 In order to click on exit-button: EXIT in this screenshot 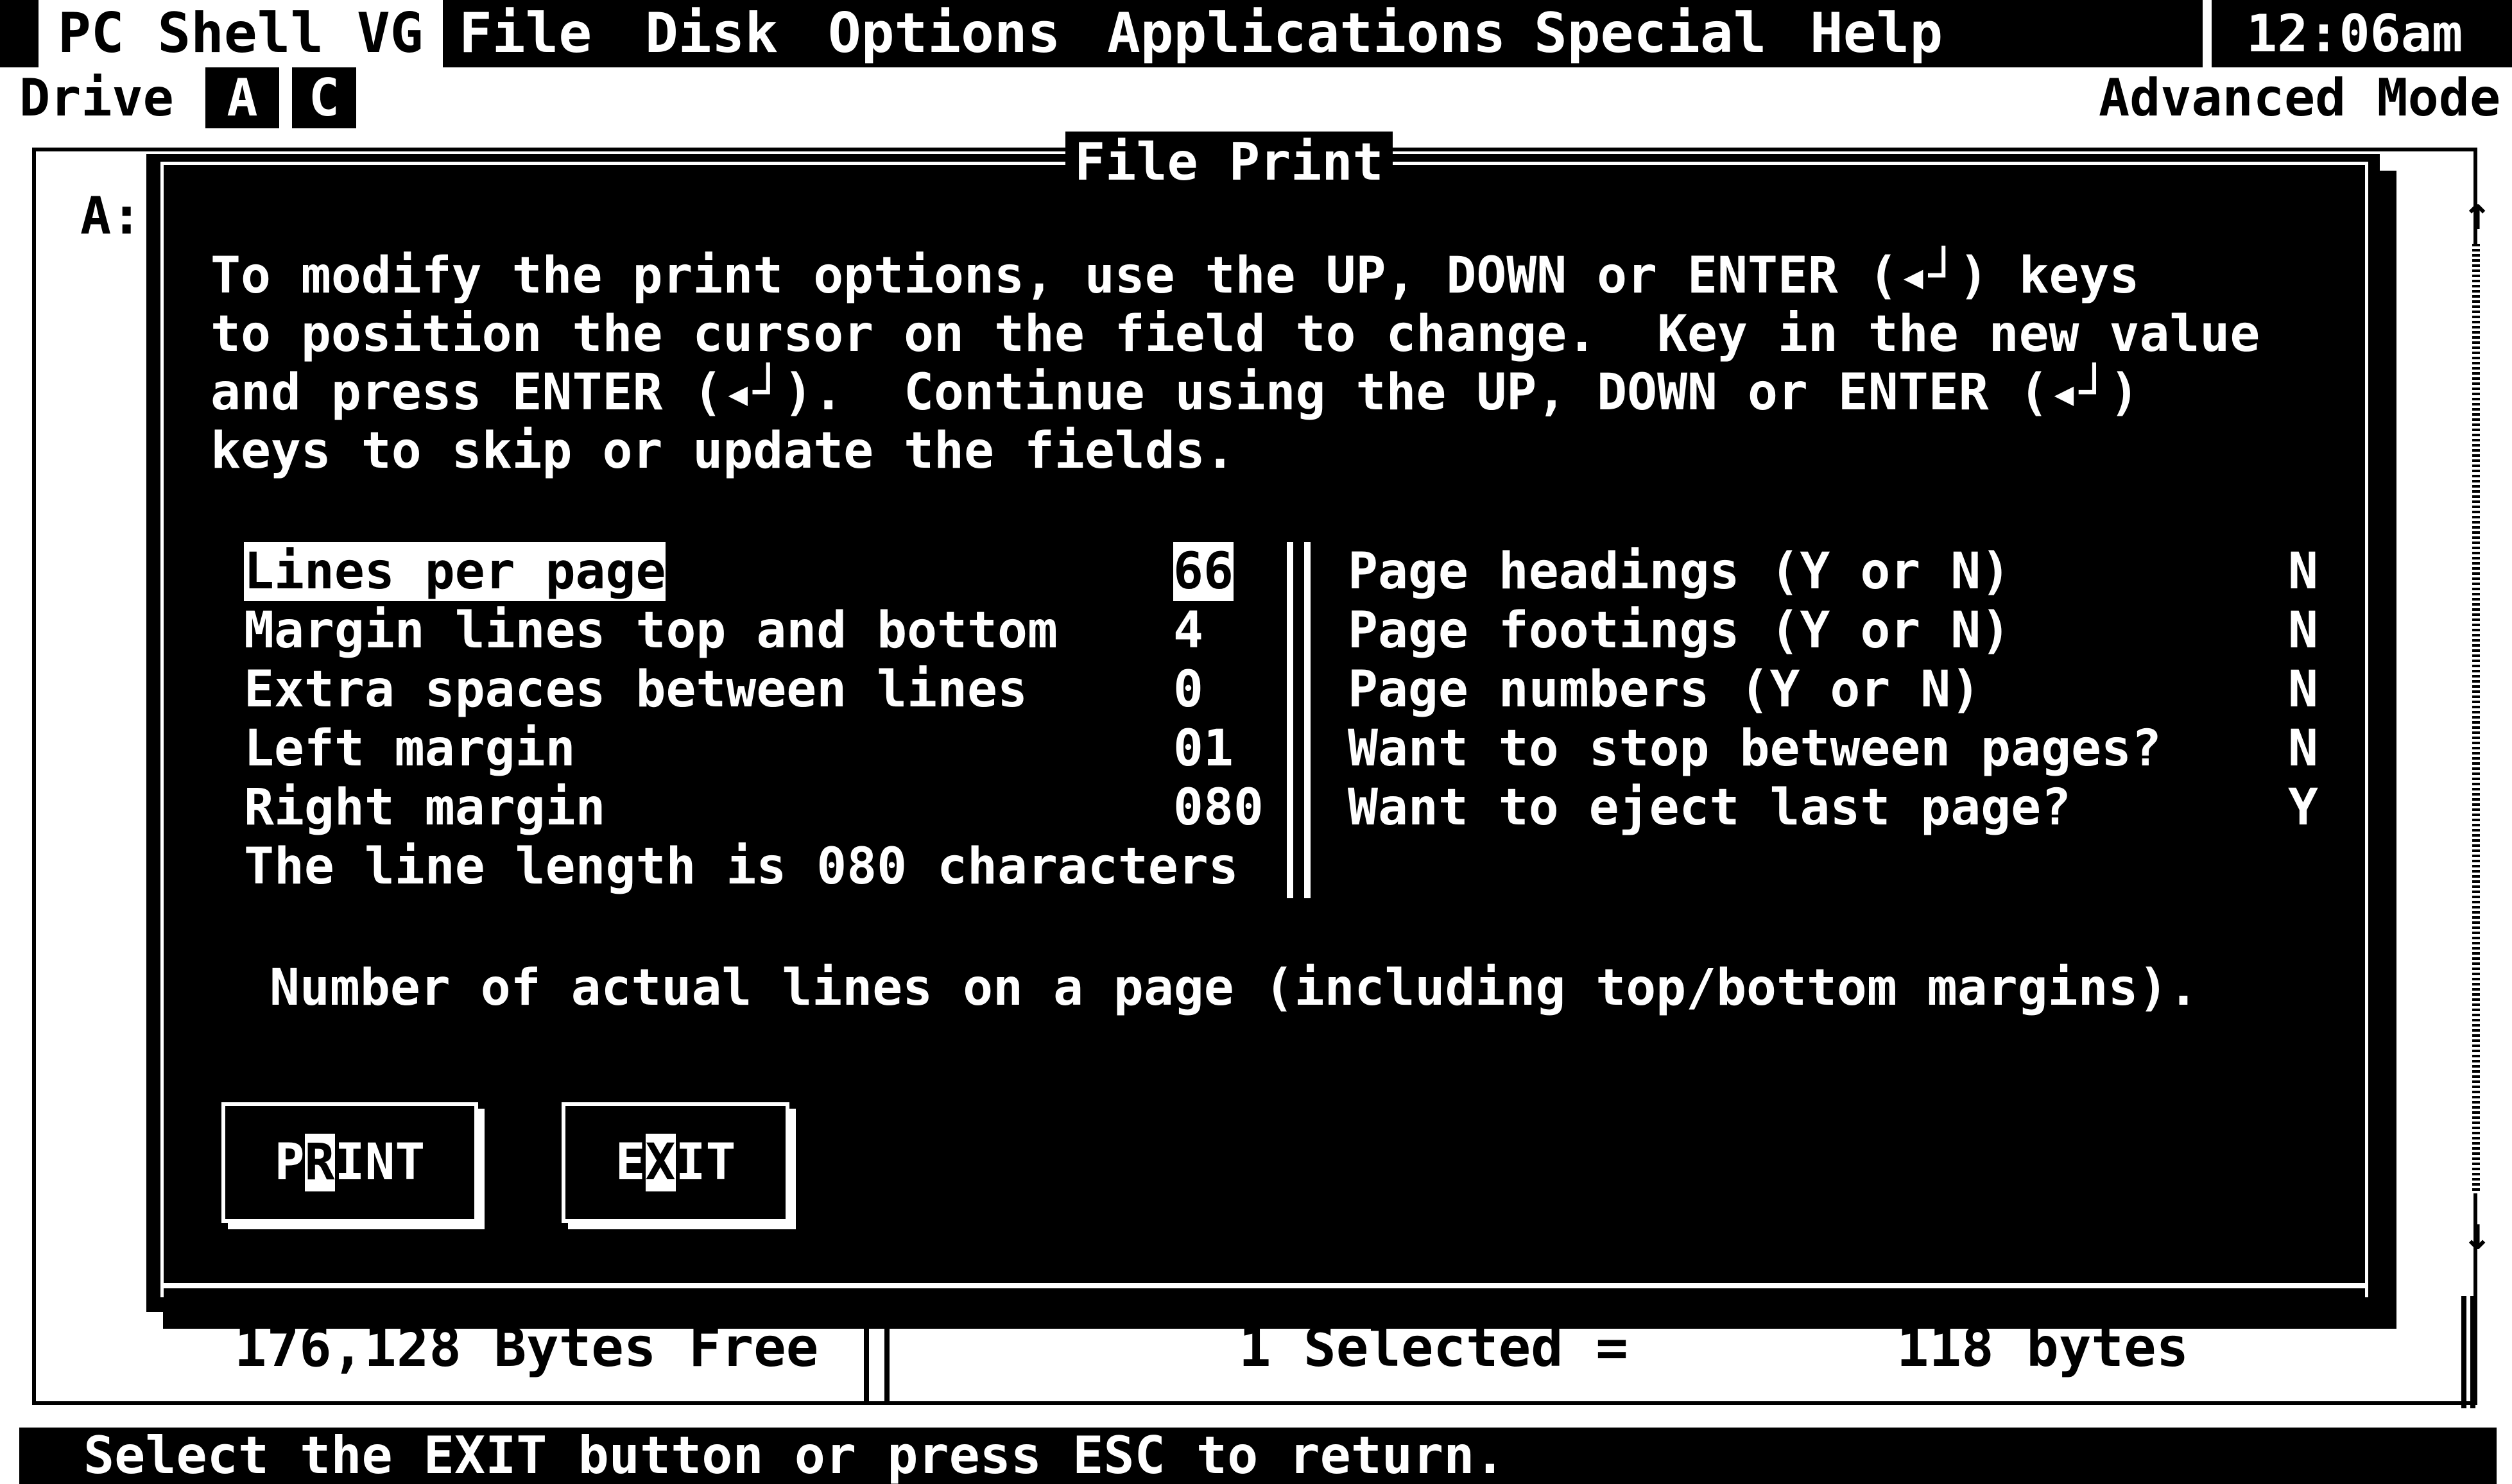, I will do `click(675, 1163)`.